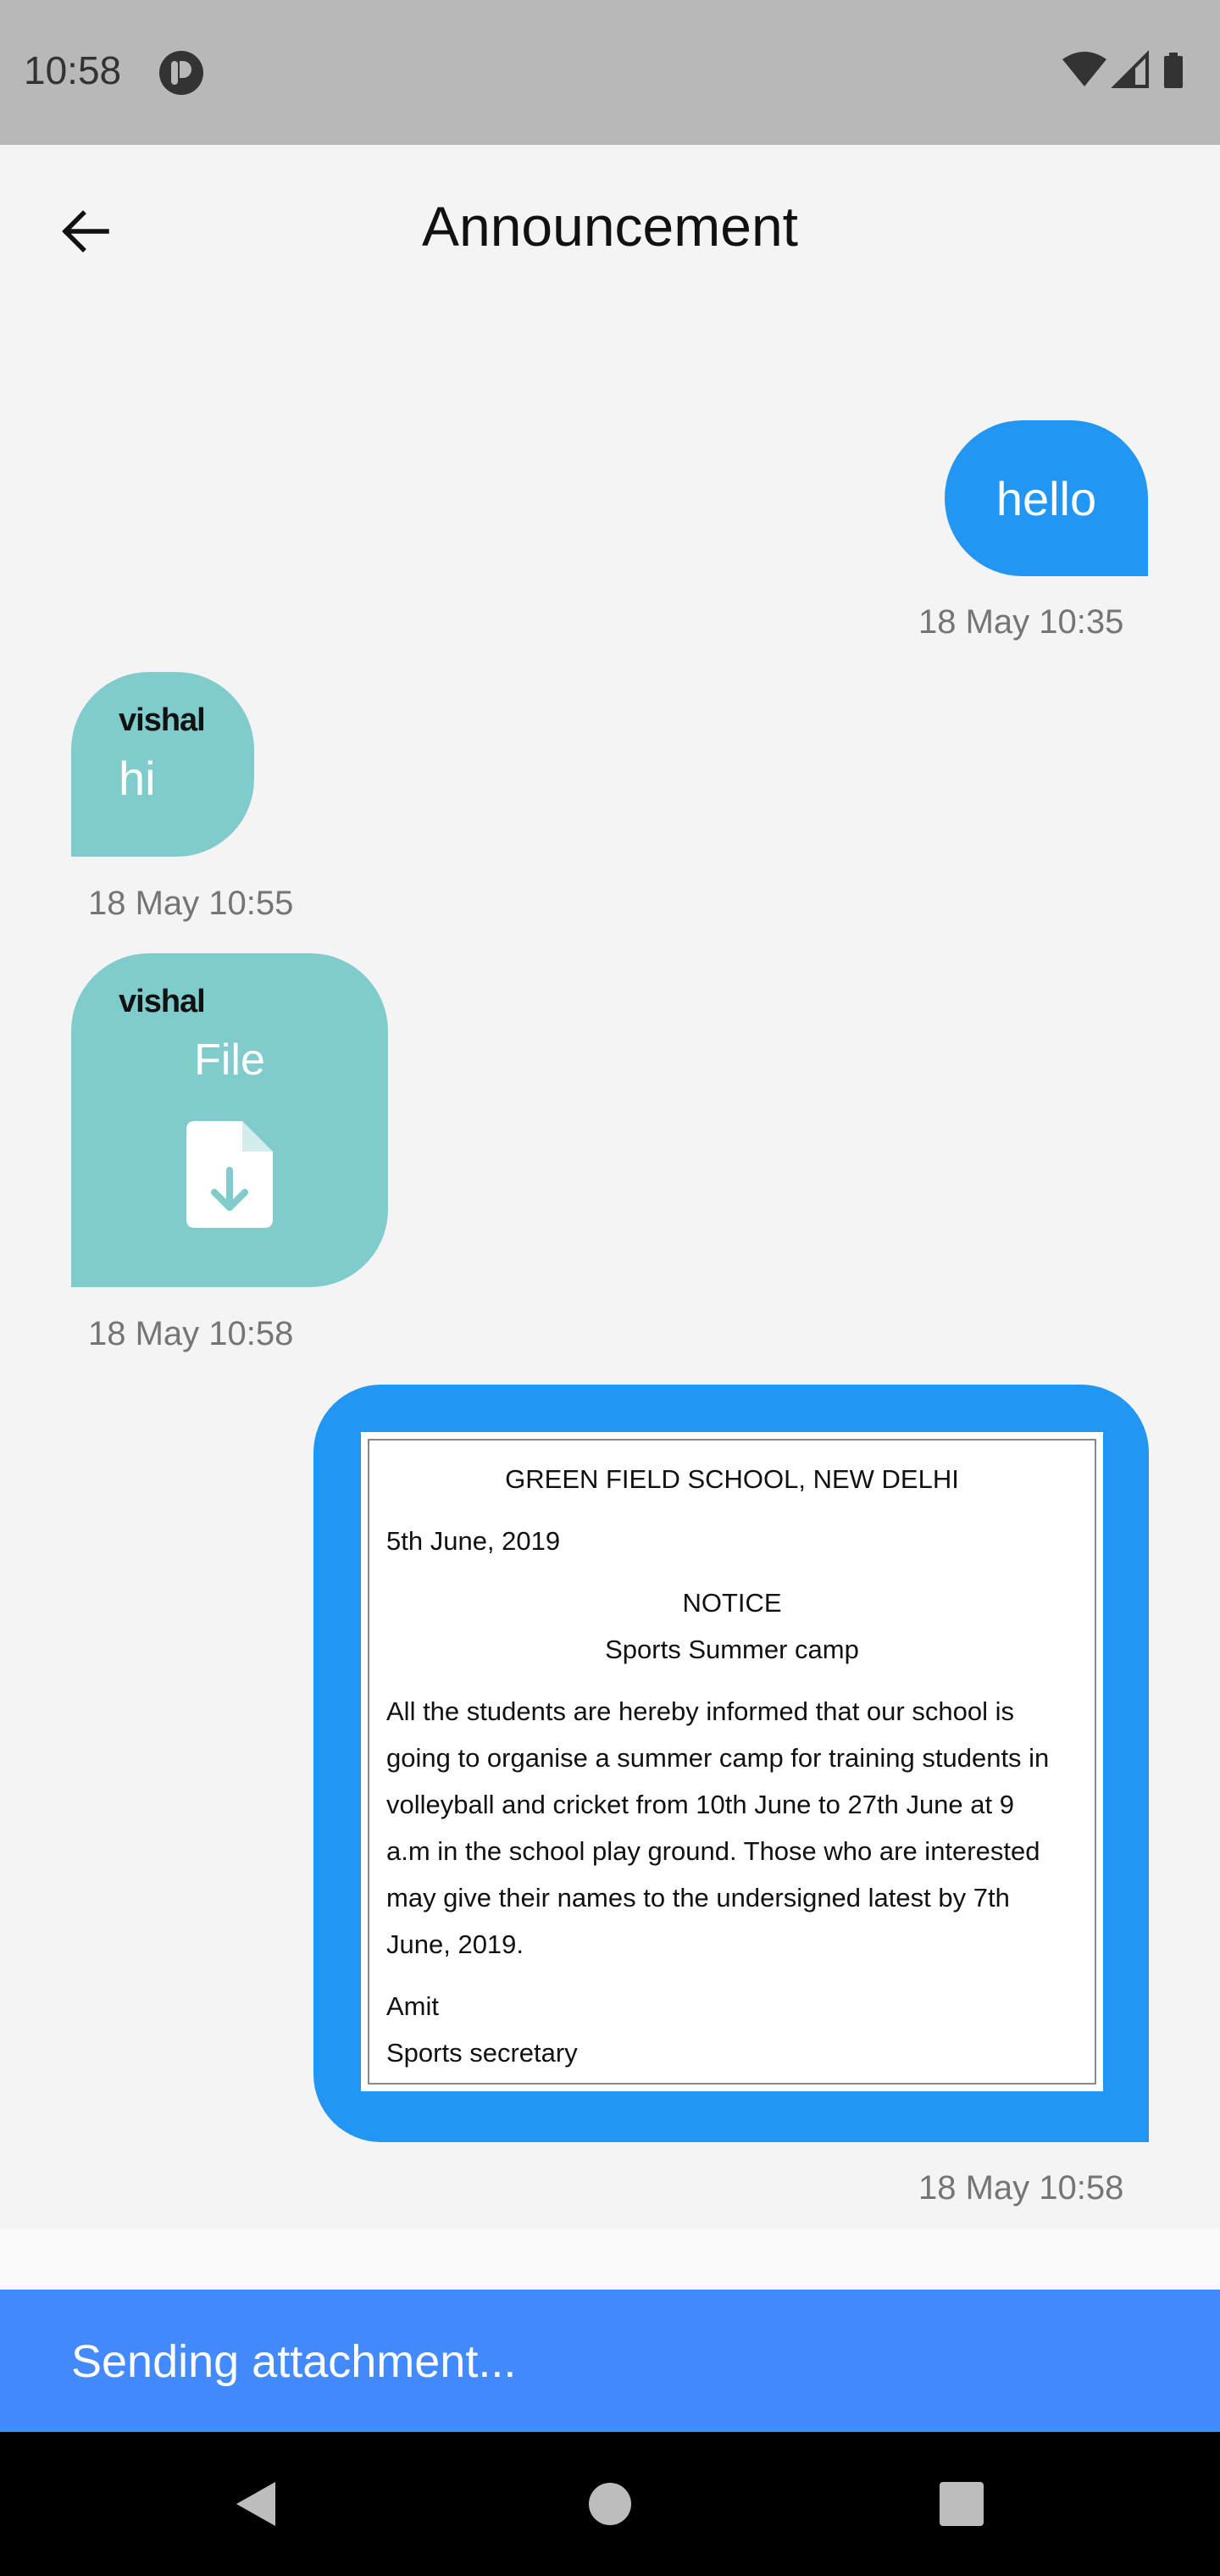 The height and width of the screenshot is (2576, 1220). What do you see at coordinates (610, 72) in the screenshot?
I see `status-bar: 10:58` at bounding box center [610, 72].